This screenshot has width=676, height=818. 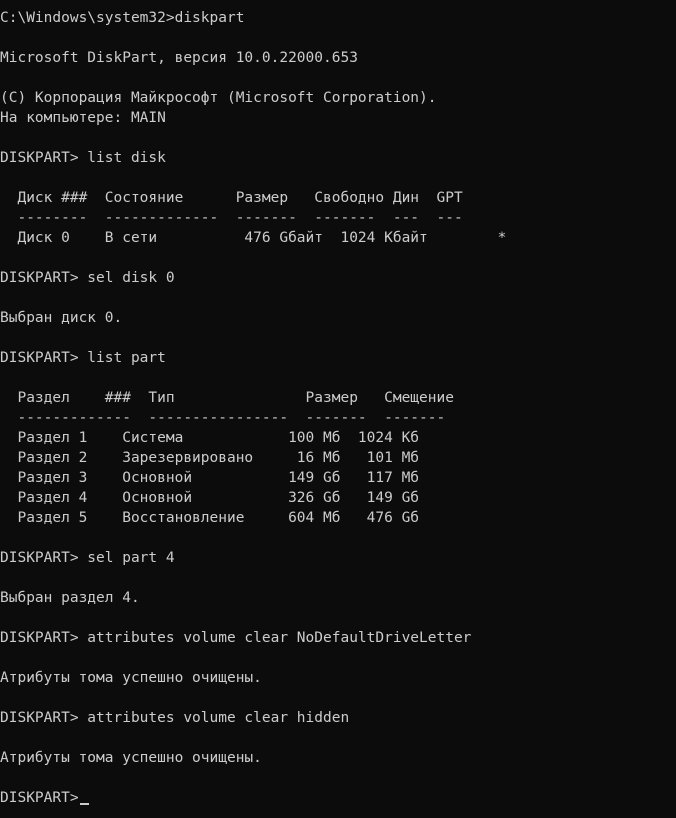 I want to click on console-line: DISKPART> list part, so click(x=83, y=358).